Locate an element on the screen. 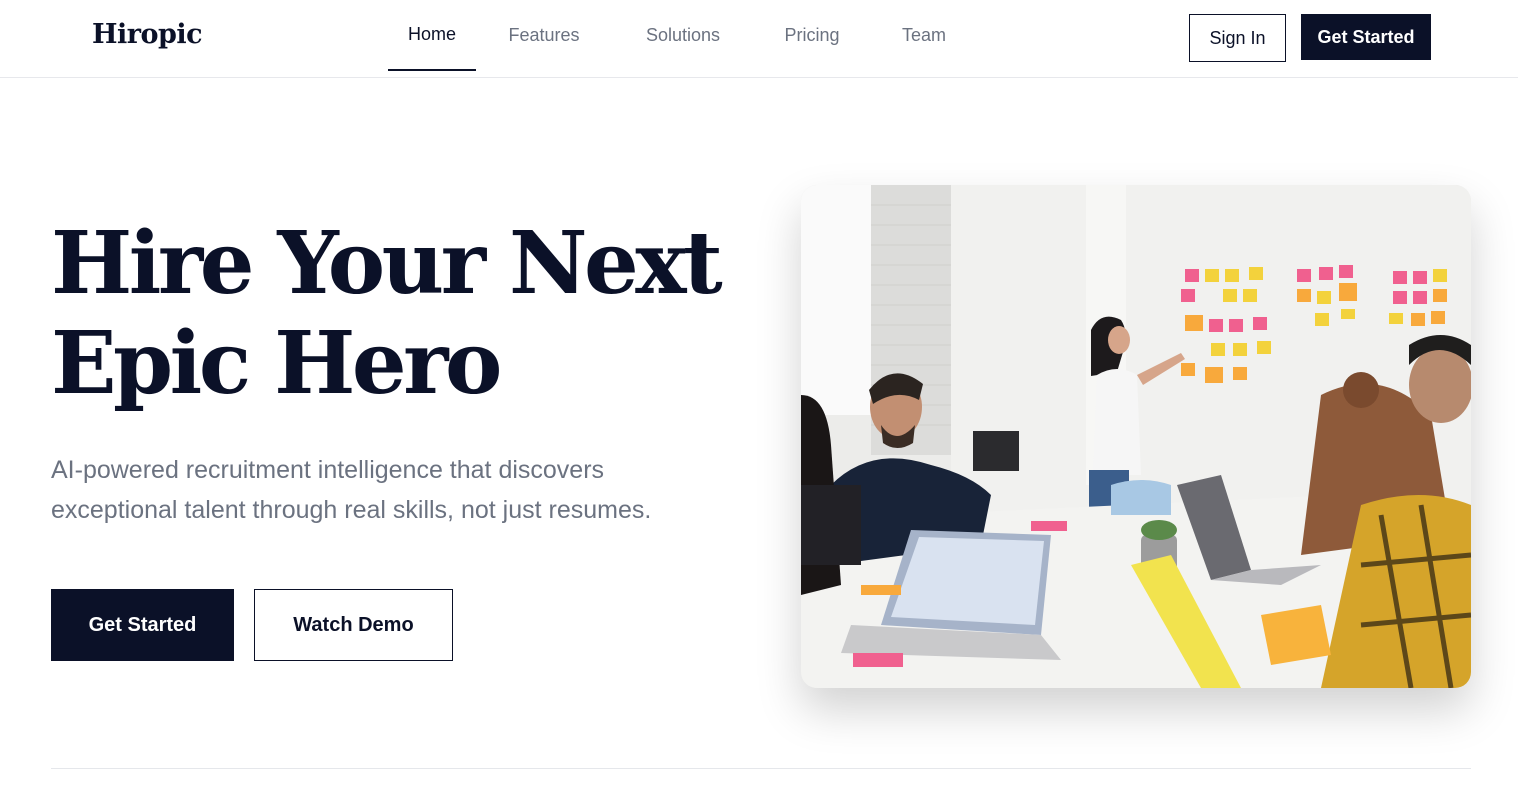 The image size is (1518, 791). nav-item-home: Home is located at coordinates (432, 35).